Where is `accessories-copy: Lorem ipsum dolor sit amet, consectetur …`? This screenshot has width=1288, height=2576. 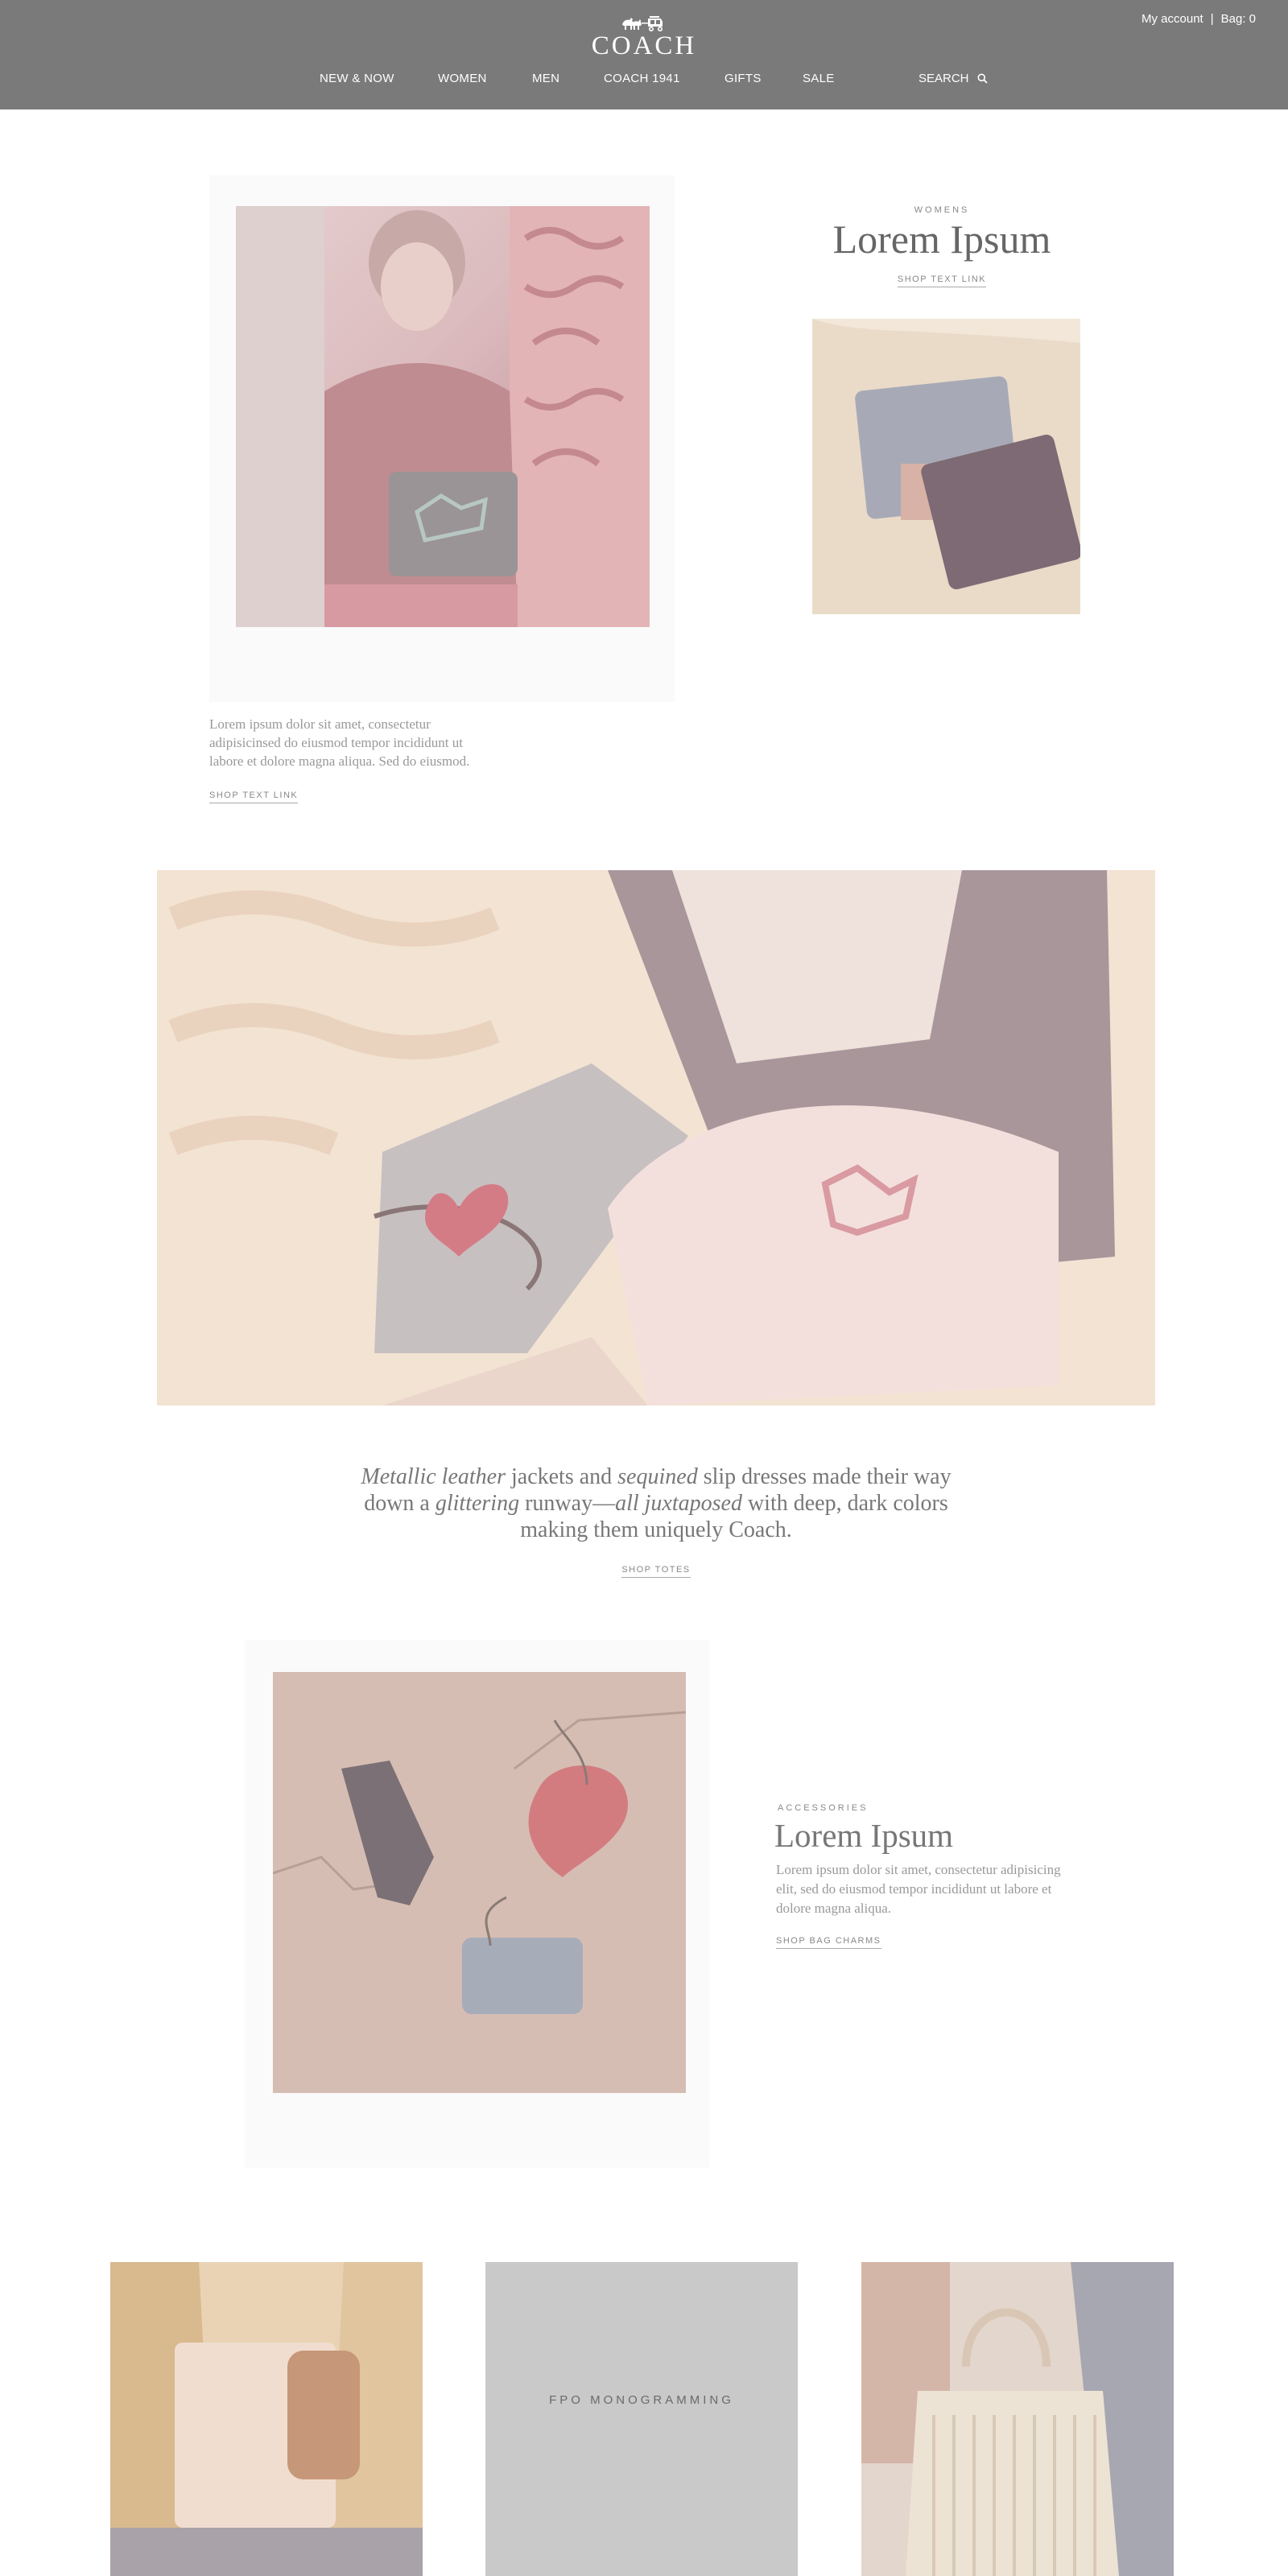
accessories-copy: Lorem ipsum dolor sit amet, consectetur … is located at coordinates (918, 1889).